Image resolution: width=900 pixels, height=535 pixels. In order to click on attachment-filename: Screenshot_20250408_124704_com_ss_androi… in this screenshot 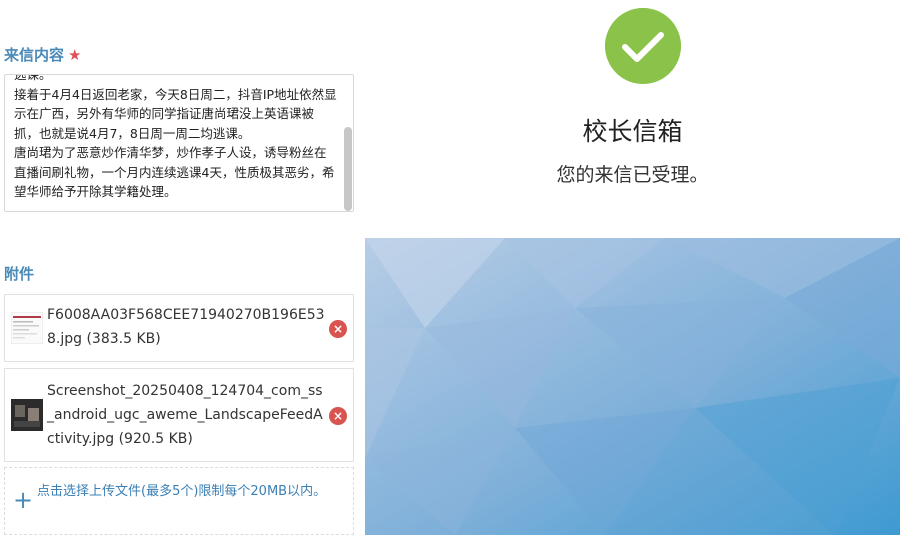, I will do `click(185, 415)`.